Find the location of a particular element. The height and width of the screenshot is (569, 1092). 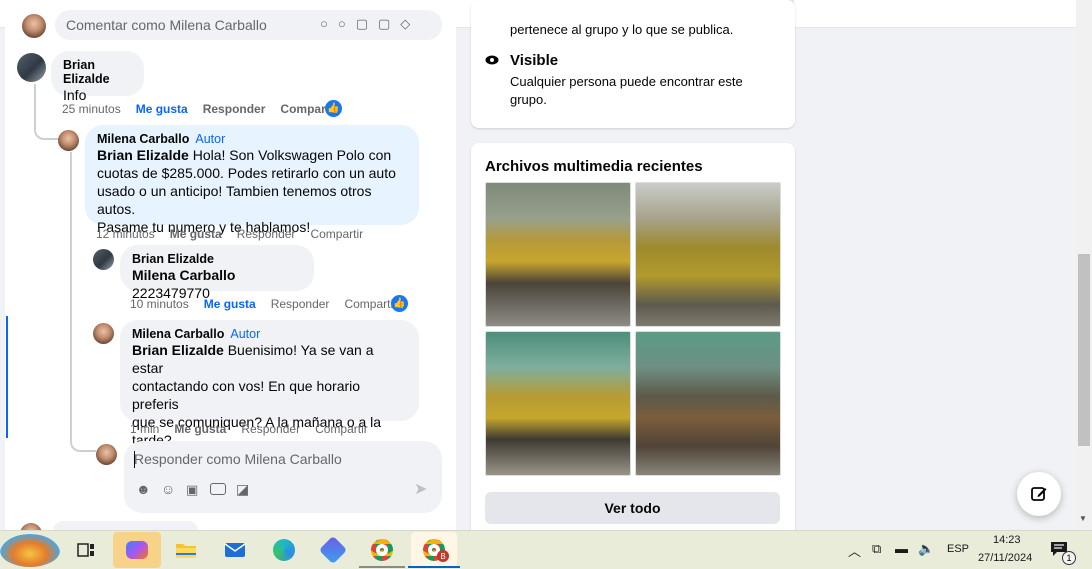

highlight-bar is located at coordinates (7, 377).